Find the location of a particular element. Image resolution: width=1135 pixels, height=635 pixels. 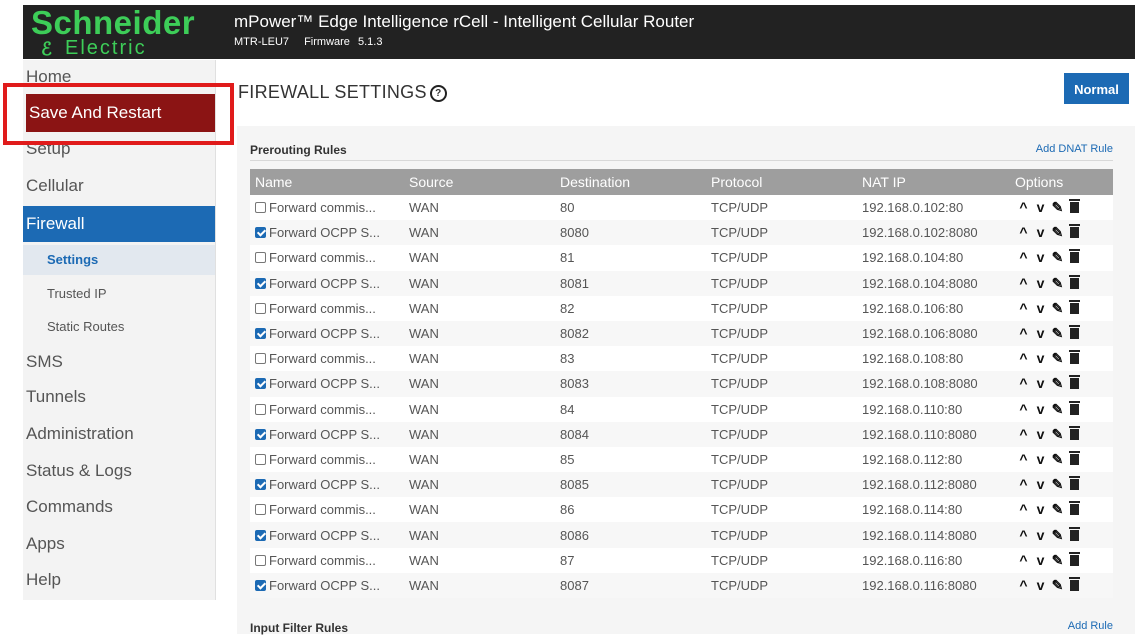

add-rule-link: Add Rule is located at coordinates (1056, 626).